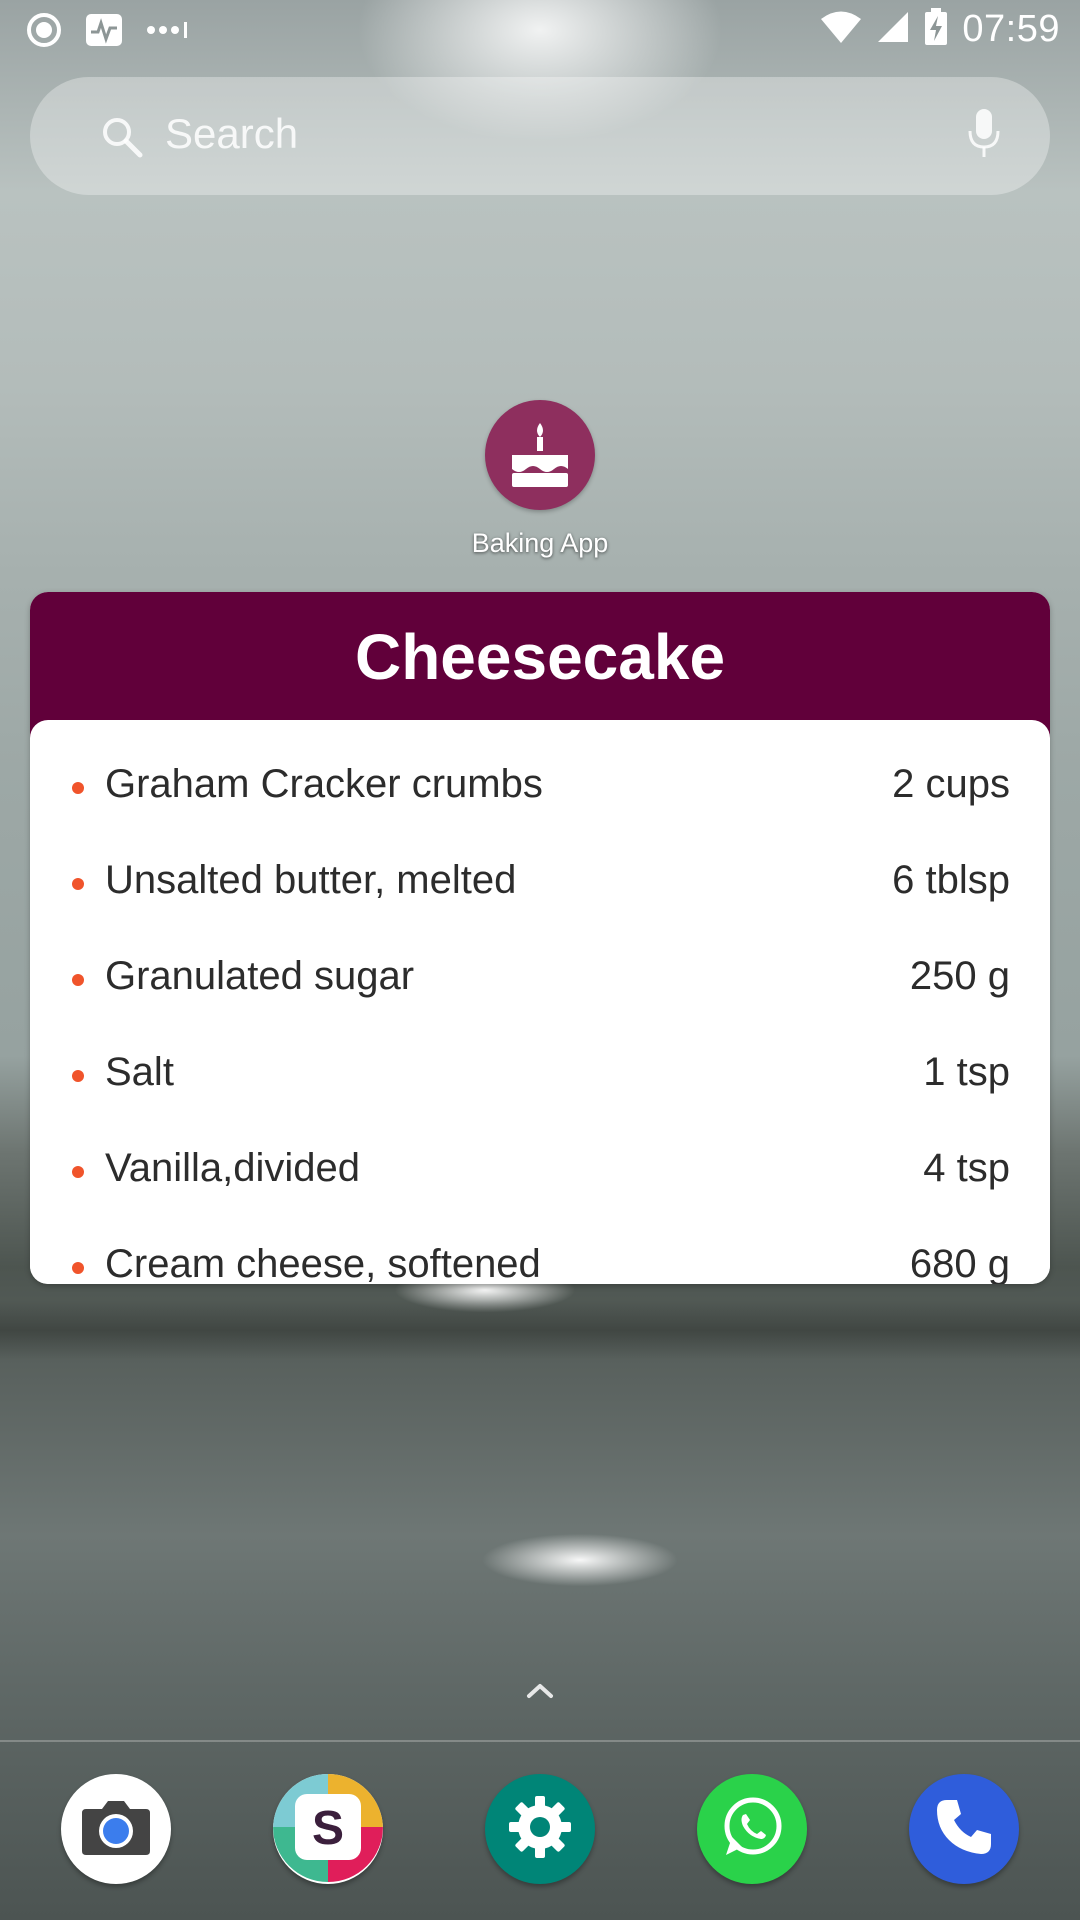 The image size is (1080, 1920). What do you see at coordinates (540, 1056) in the screenshot?
I see `list-item: Salt 1 tsp` at bounding box center [540, 1056].